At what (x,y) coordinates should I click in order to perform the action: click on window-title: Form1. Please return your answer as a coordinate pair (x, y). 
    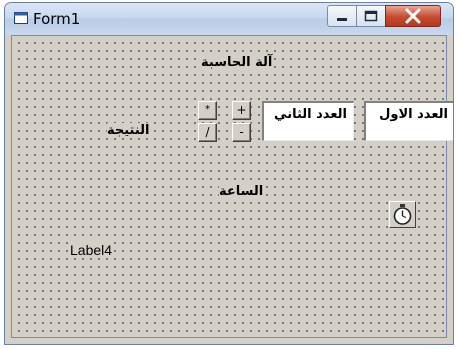
    Looking at the image, I should click on (57, 19).